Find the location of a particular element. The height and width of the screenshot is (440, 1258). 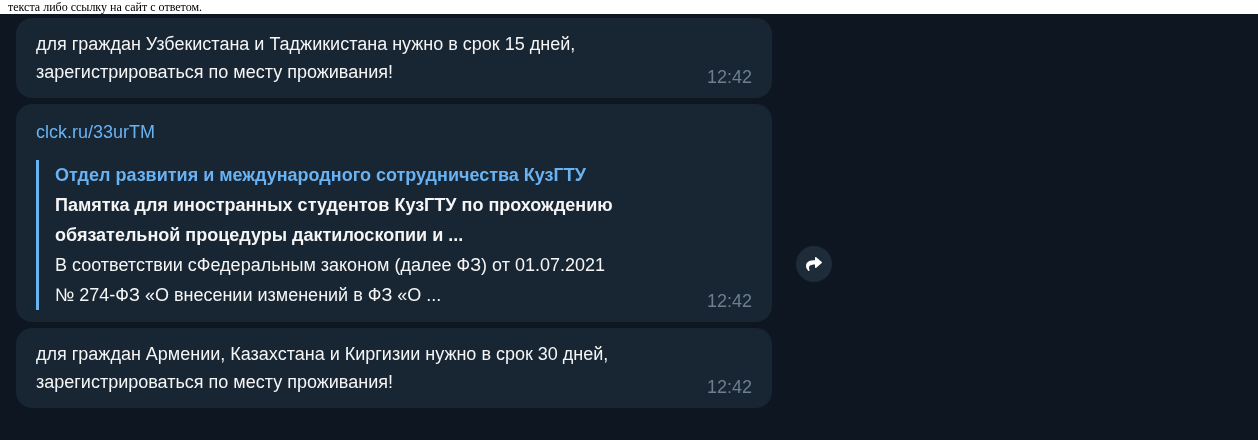

preview-site: Отдел развития и международного сотрудничества КузГТУ is located at coordinates (321, 175).